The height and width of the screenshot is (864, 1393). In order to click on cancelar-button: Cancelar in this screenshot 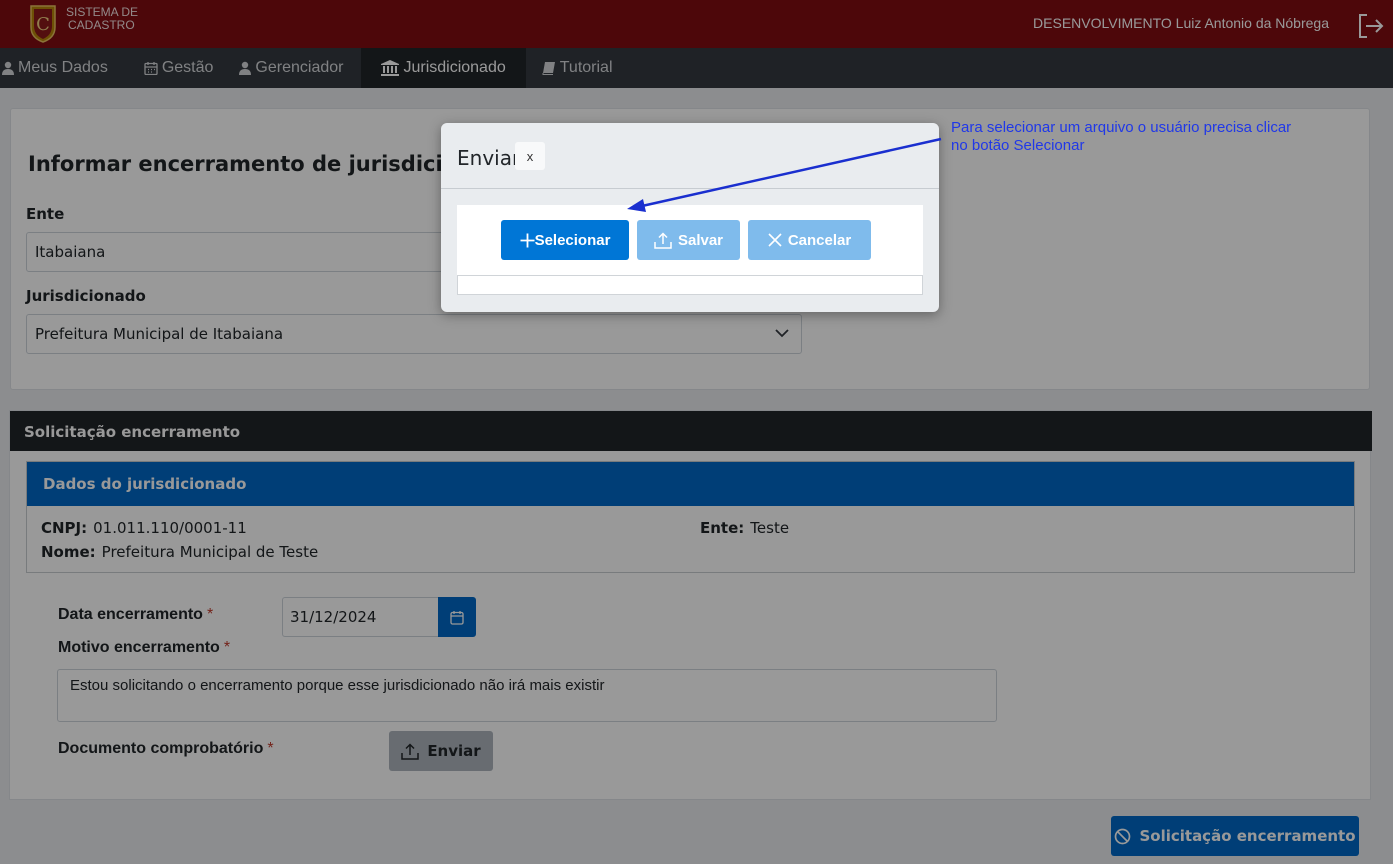, I will do `click(809, 240)`.